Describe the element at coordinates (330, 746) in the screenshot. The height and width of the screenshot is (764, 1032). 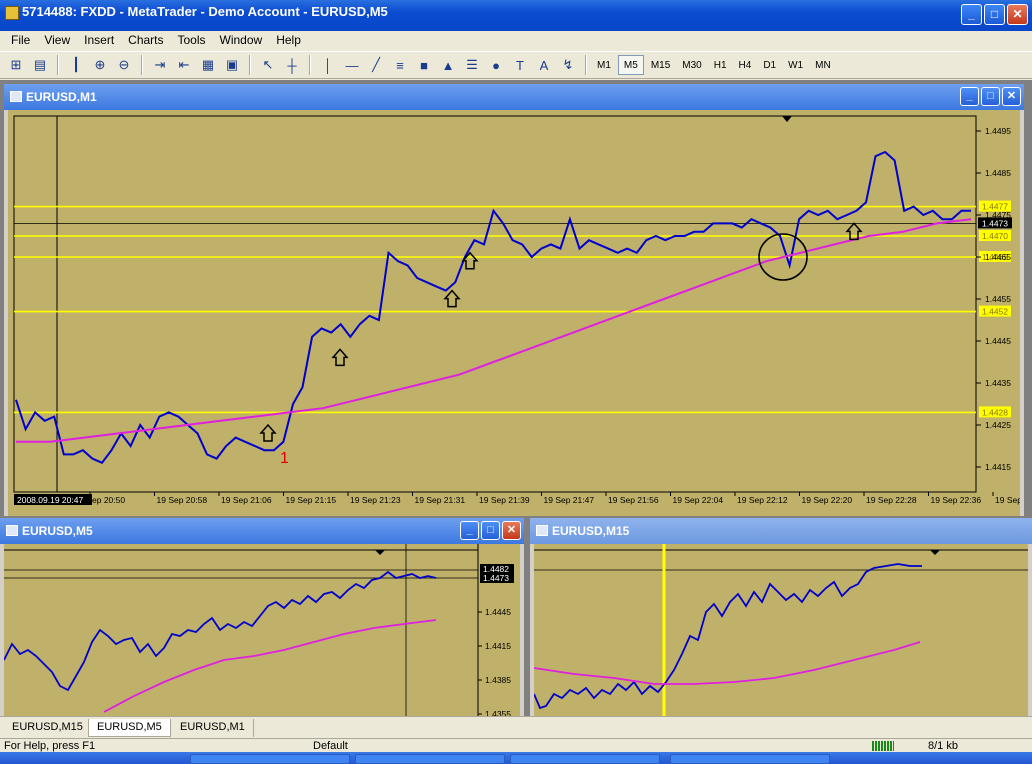
I see `status-profile: Default` at that location.